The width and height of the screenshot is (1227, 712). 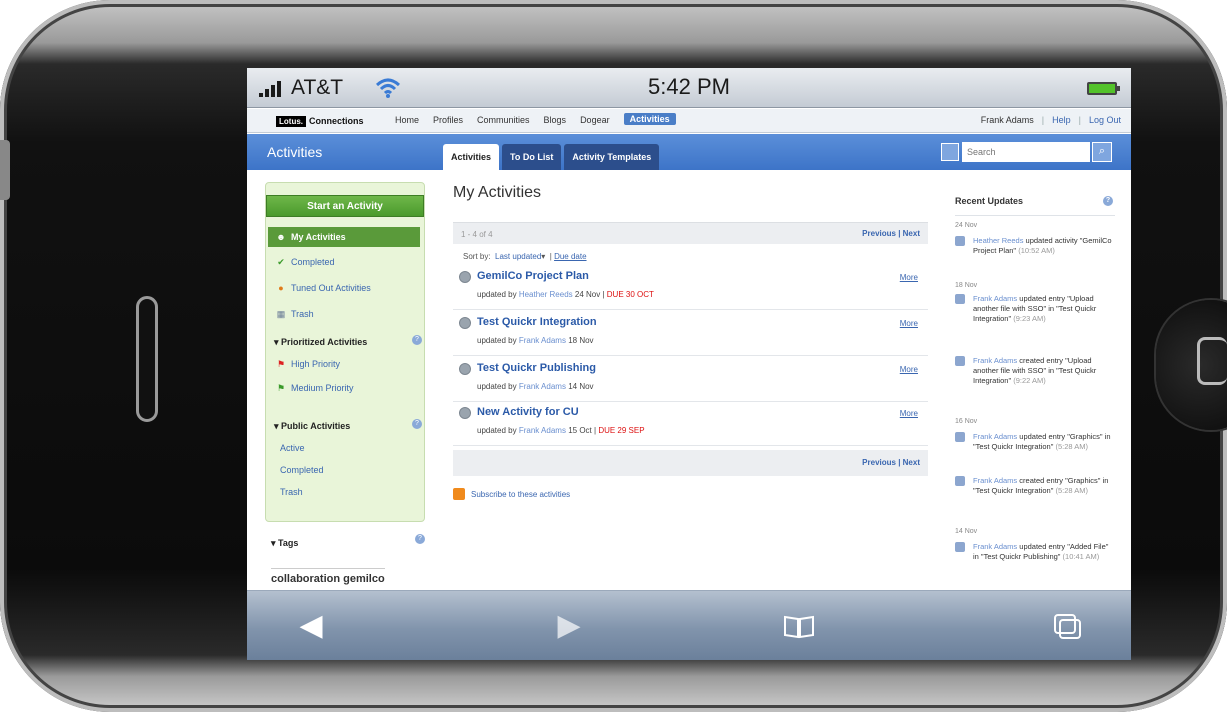 I want to click on logout-link: Log Out, so click(x=1105, y=120).